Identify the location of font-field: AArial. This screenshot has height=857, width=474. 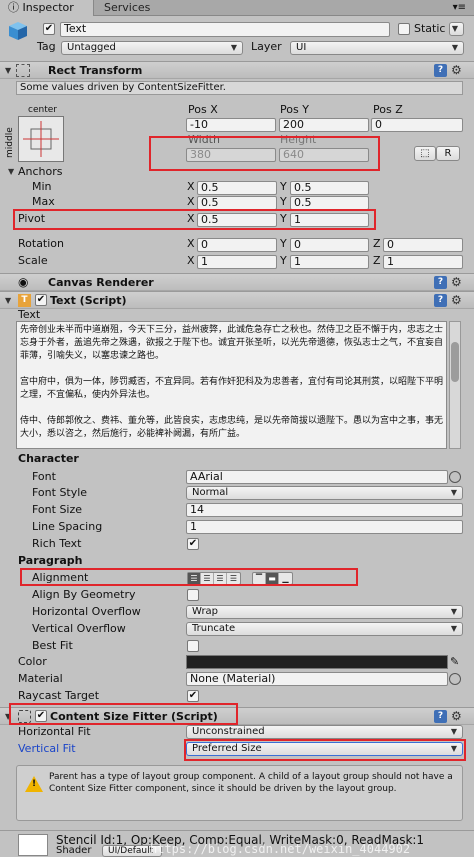
(317, 477).